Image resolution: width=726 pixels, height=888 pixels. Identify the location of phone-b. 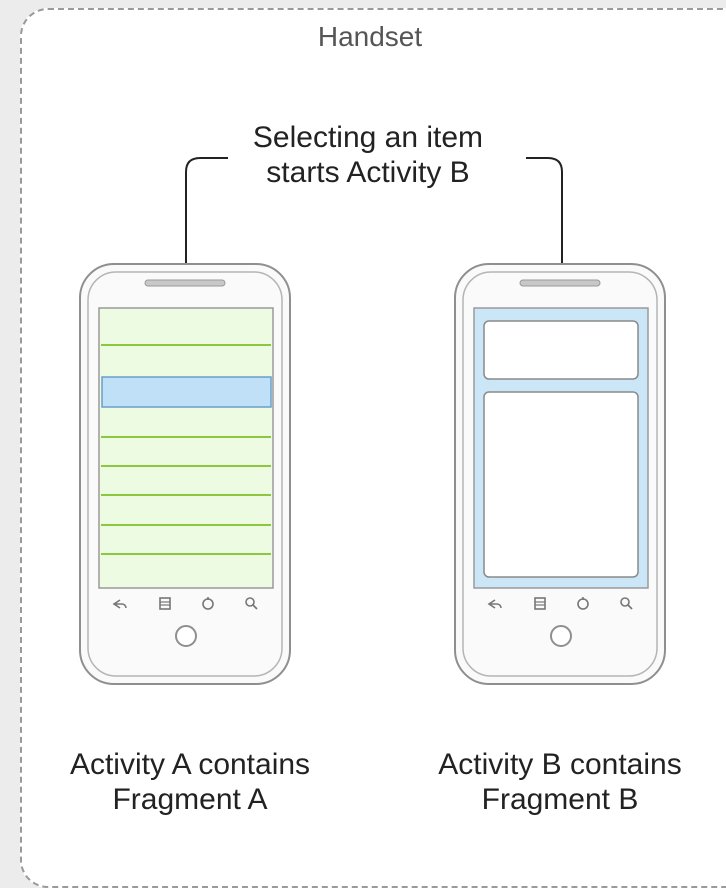
(560, 474).